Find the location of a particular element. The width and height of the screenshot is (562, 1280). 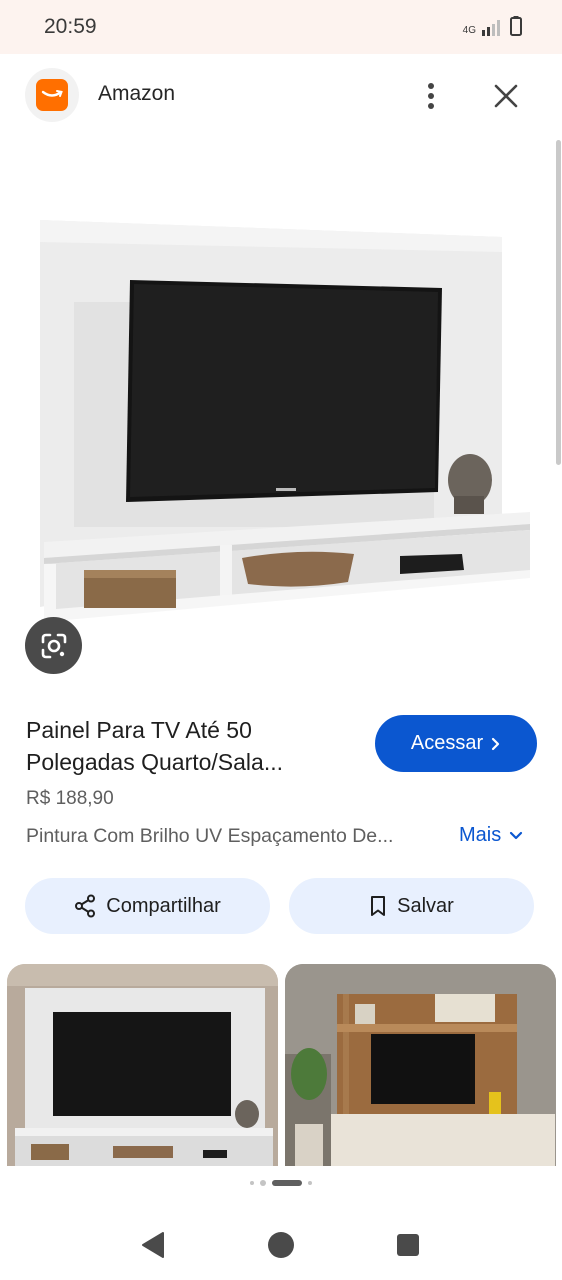

status-icons: 4G is located at coordinates (492, 26).